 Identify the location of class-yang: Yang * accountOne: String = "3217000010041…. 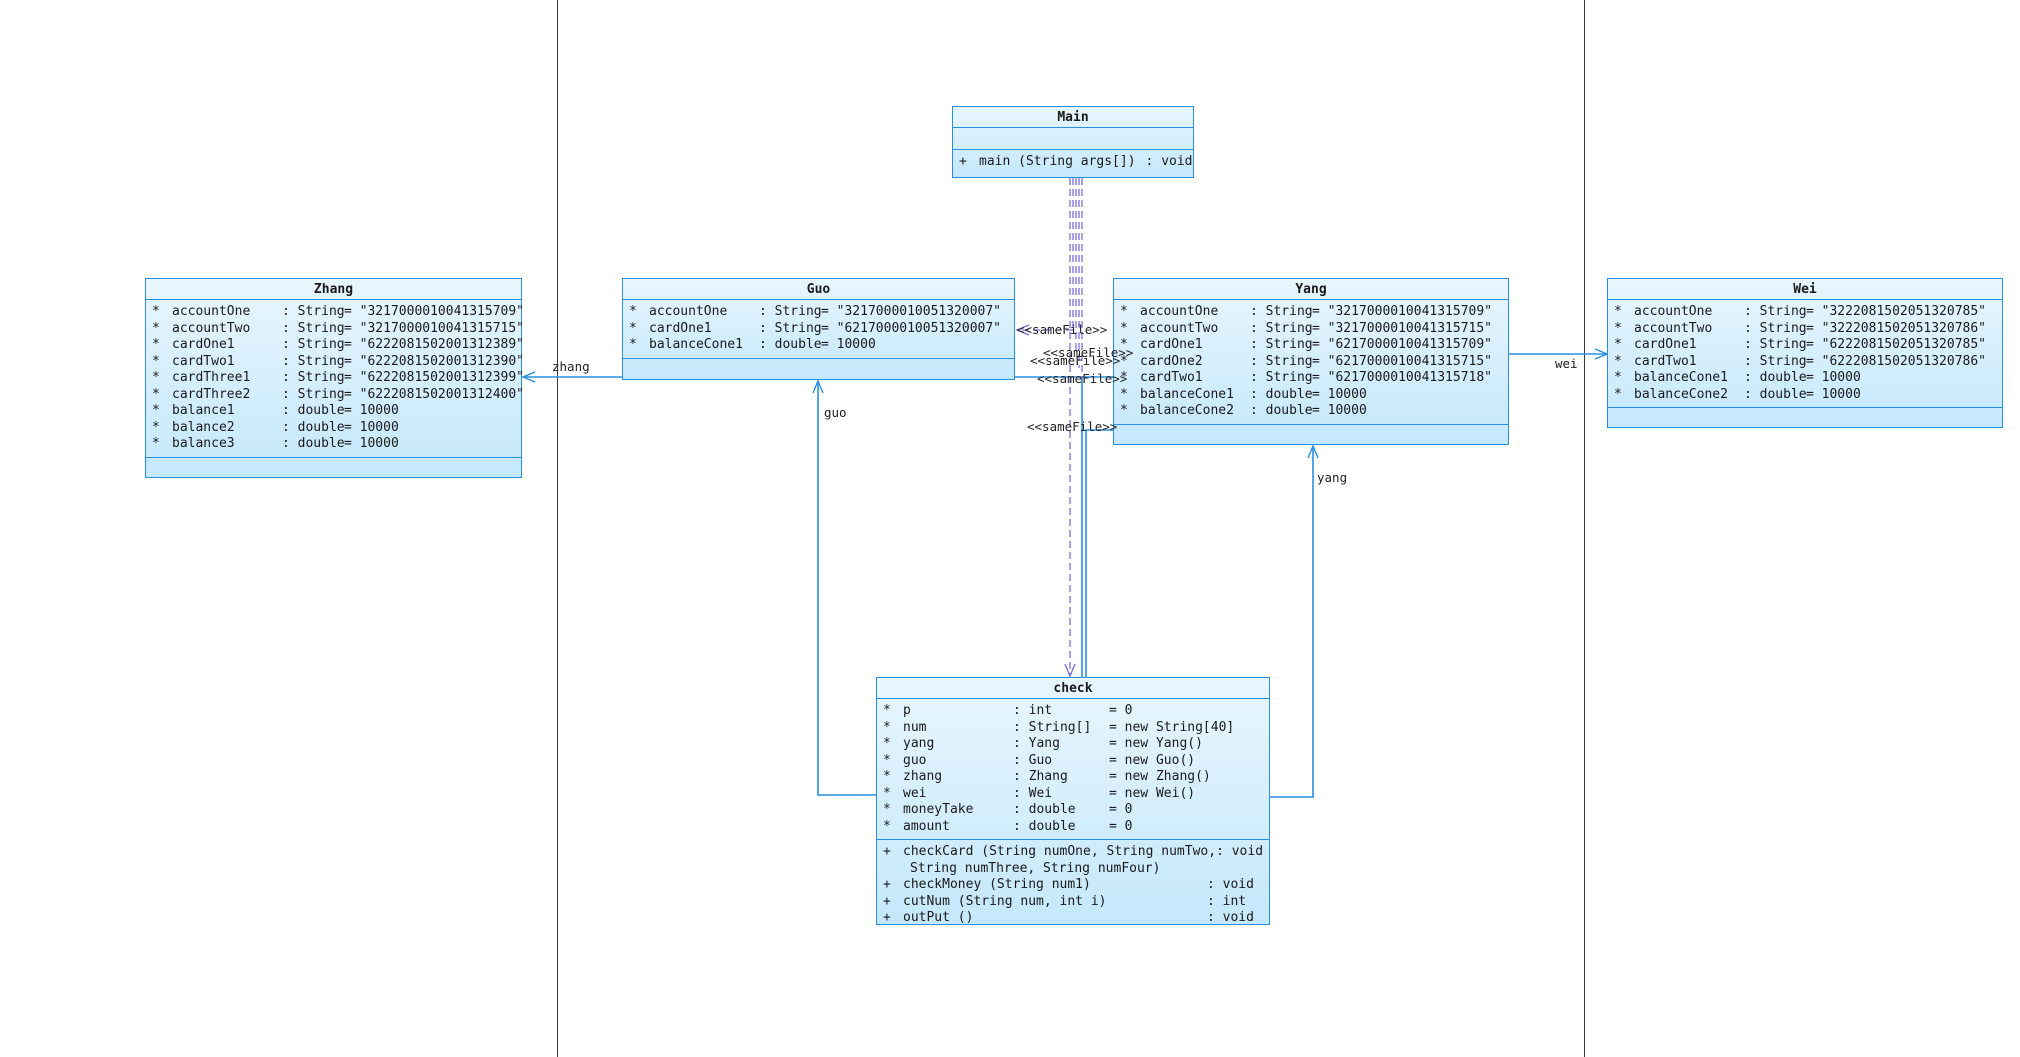
(1311, 361).